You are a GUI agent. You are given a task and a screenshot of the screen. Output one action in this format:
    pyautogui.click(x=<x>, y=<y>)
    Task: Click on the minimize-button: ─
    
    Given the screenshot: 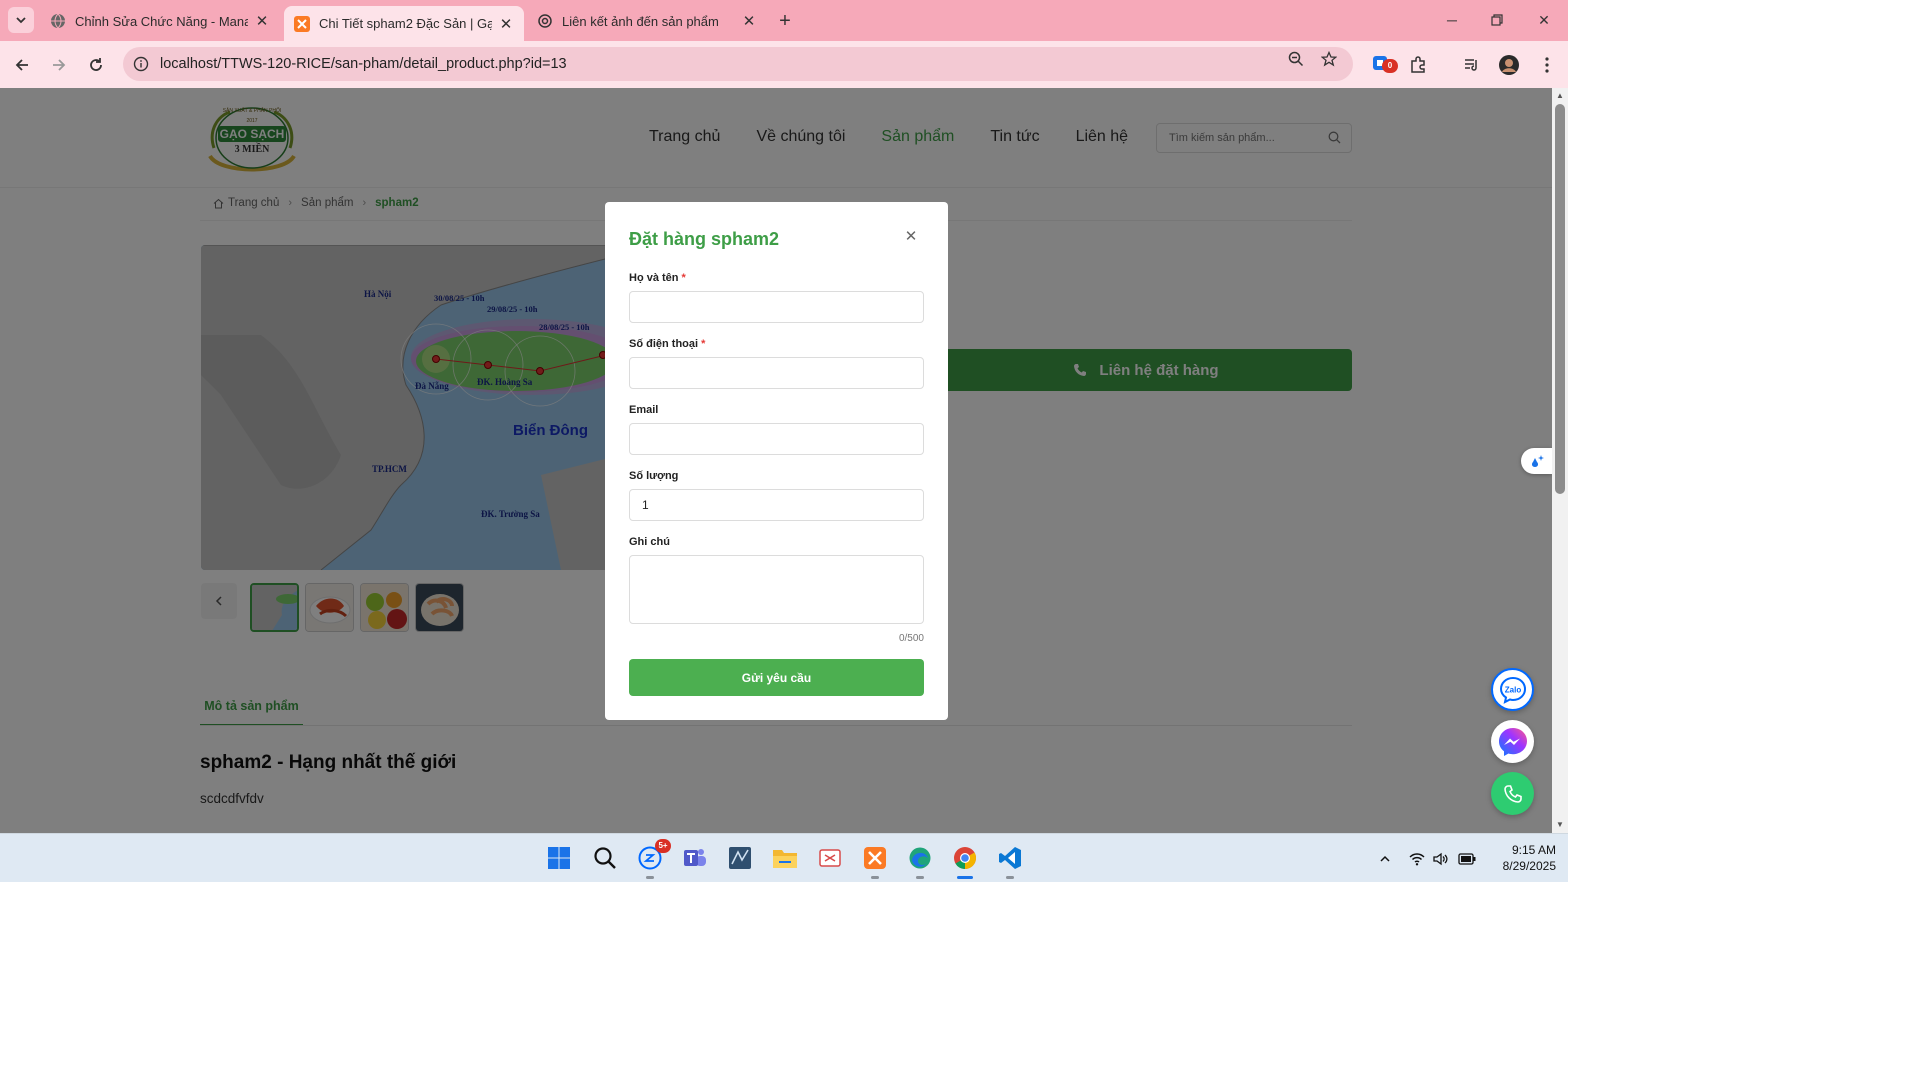 What is the action you would take?
    pyautogui.click(x=1452, y=20)
    